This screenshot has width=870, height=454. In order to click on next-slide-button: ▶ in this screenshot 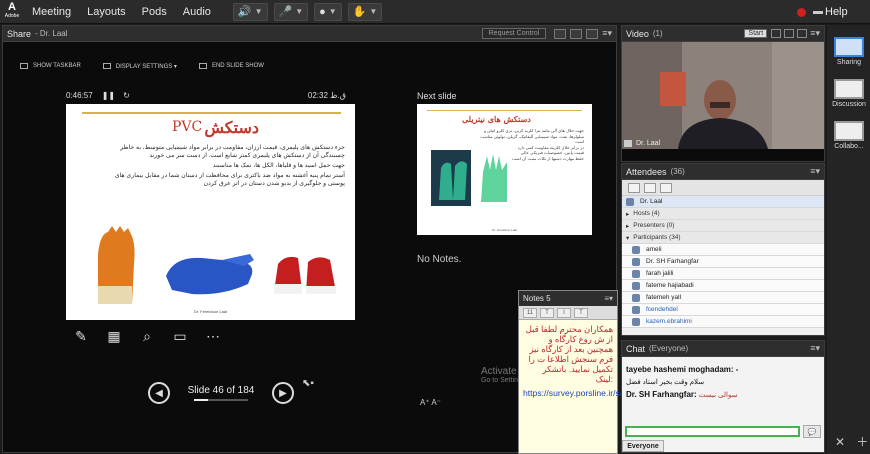, I will do `click(283, 393)`.